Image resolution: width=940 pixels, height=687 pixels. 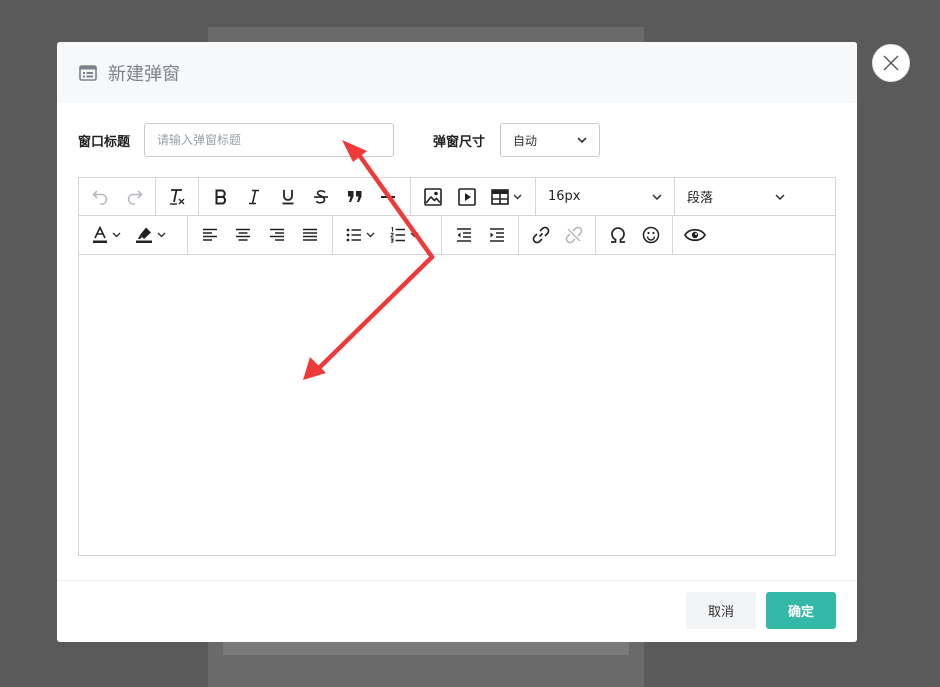 I want to click on underline-icon, so click(x=288, y=196).